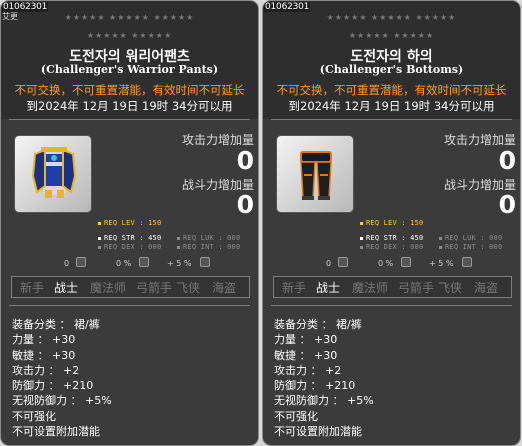 Image resolution: width=522 pixels, height=446 pixels. I want to click on bottoms-icon, so click(316, 175).